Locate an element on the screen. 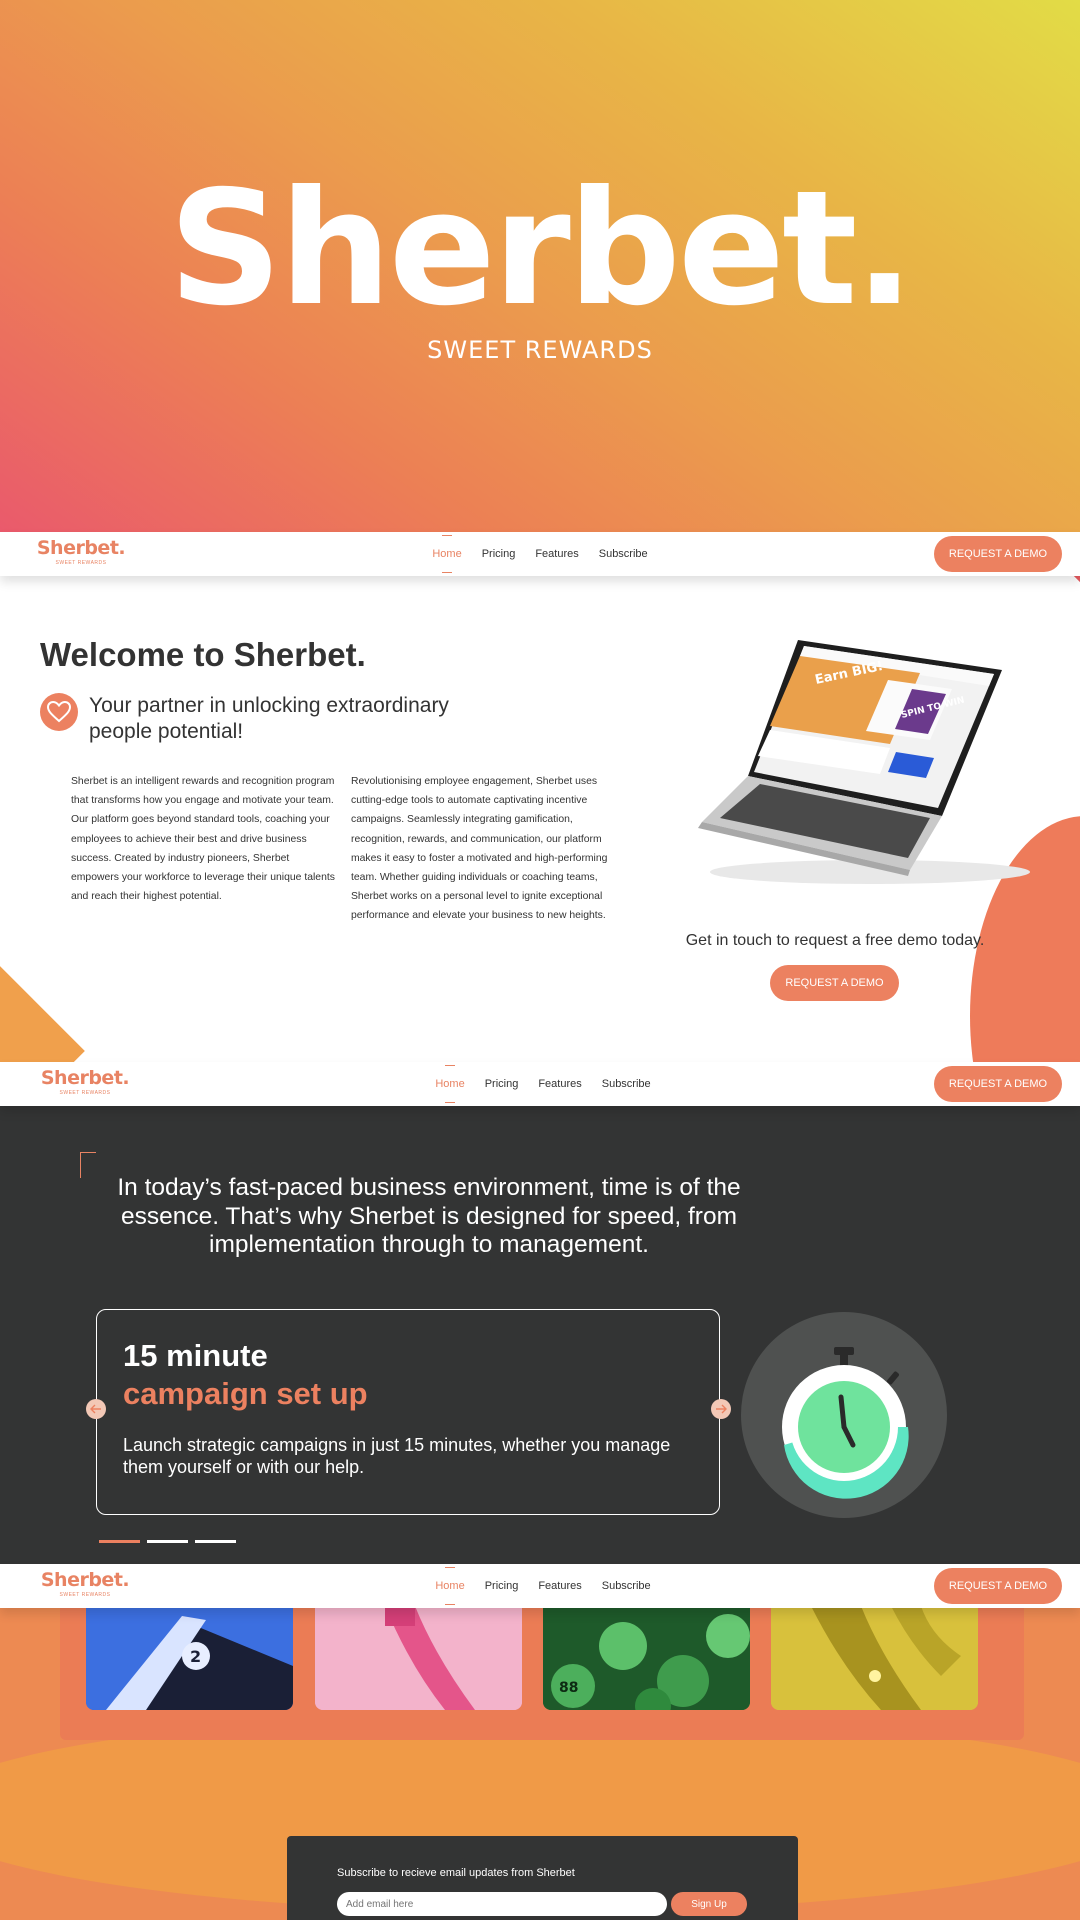 The image size is (1080, 1920). decorative-shape-left is located at coordinates (42, 1014).